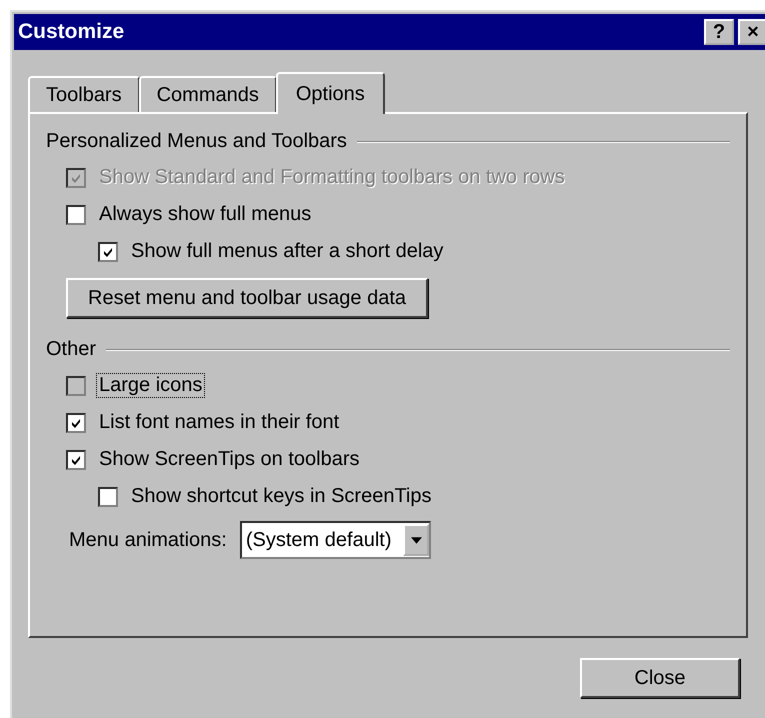 The height and width of the screenshot is (718, 765). What do you see at coordinates (219, 422) in the screenshot?
I see `checkbox-label: List font names in their font` at bounding box center [219, 422].